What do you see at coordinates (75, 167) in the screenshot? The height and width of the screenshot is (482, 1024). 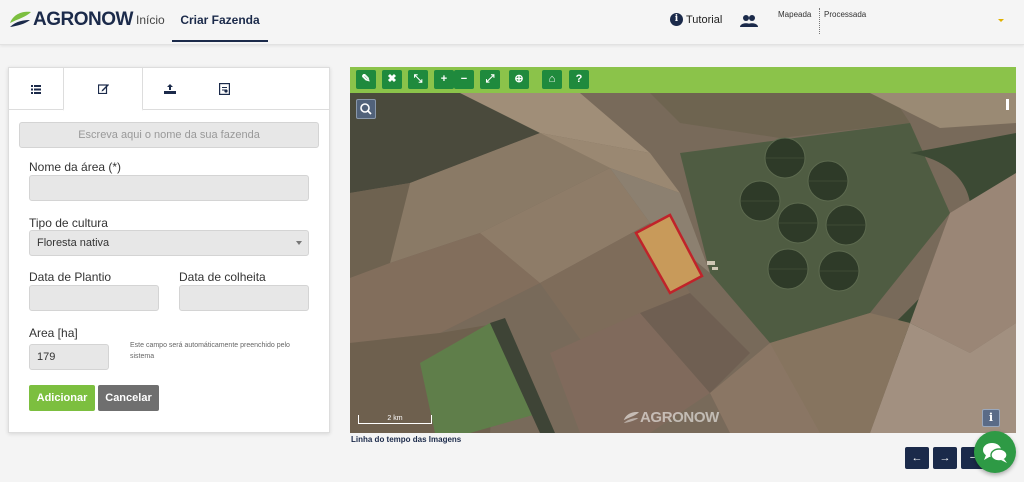 I see `area-name-label: Nome da área (*)` at bounding box center [75, 167].